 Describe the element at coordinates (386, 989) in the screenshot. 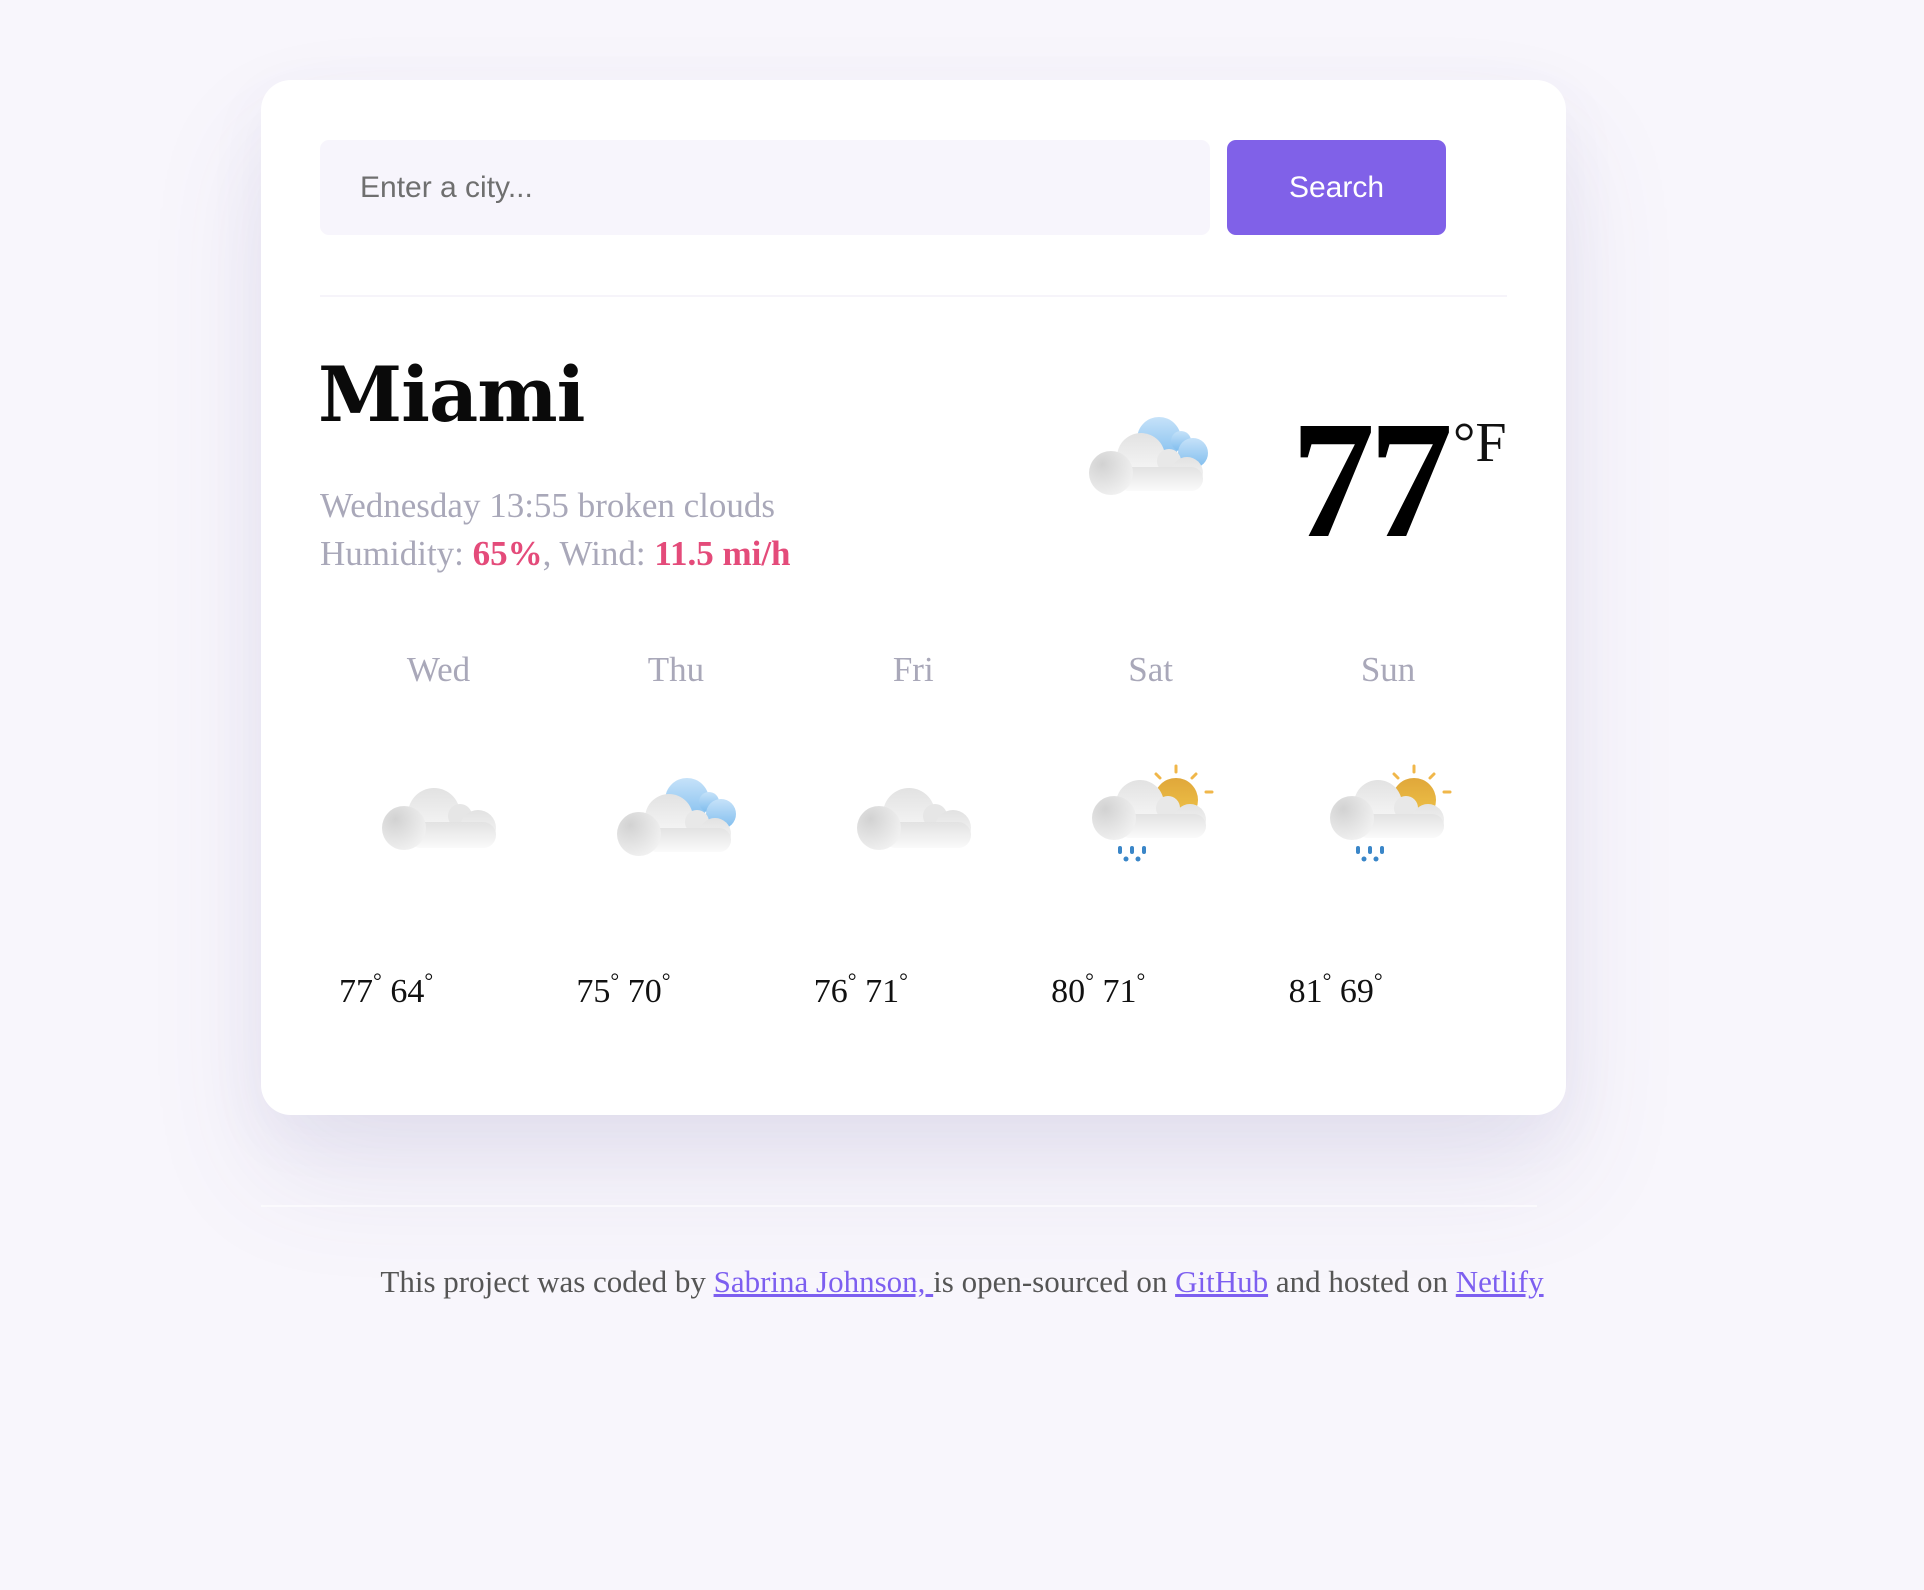

I see `forecast-temps: 77° 64°` at that location.